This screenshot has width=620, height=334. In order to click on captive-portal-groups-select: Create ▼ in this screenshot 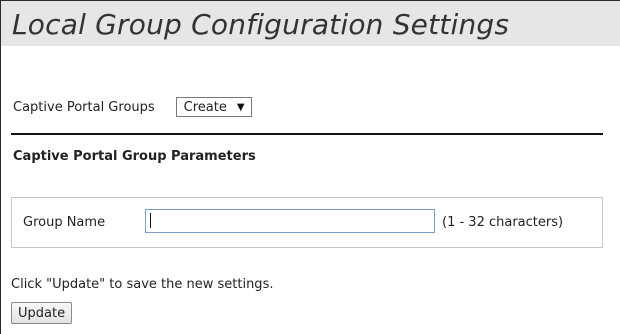, I will do `click(213, 107)`.